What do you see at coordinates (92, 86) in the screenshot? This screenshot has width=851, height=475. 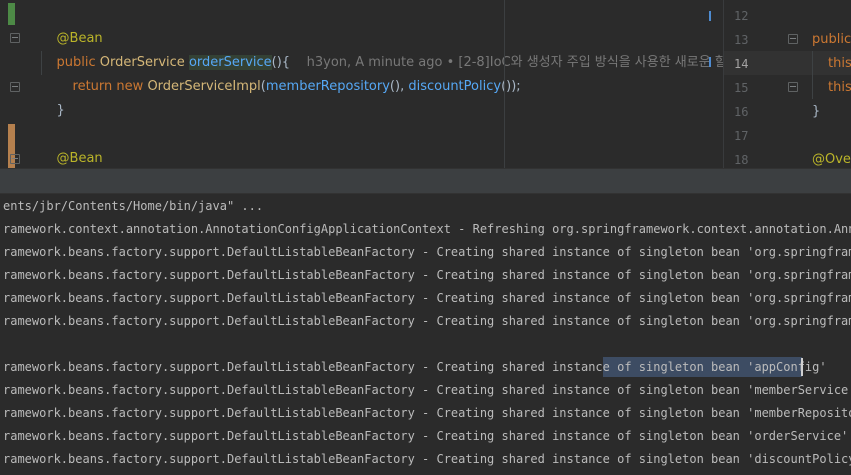 I see `keyword-token: return` at bounding box center [92, 86].